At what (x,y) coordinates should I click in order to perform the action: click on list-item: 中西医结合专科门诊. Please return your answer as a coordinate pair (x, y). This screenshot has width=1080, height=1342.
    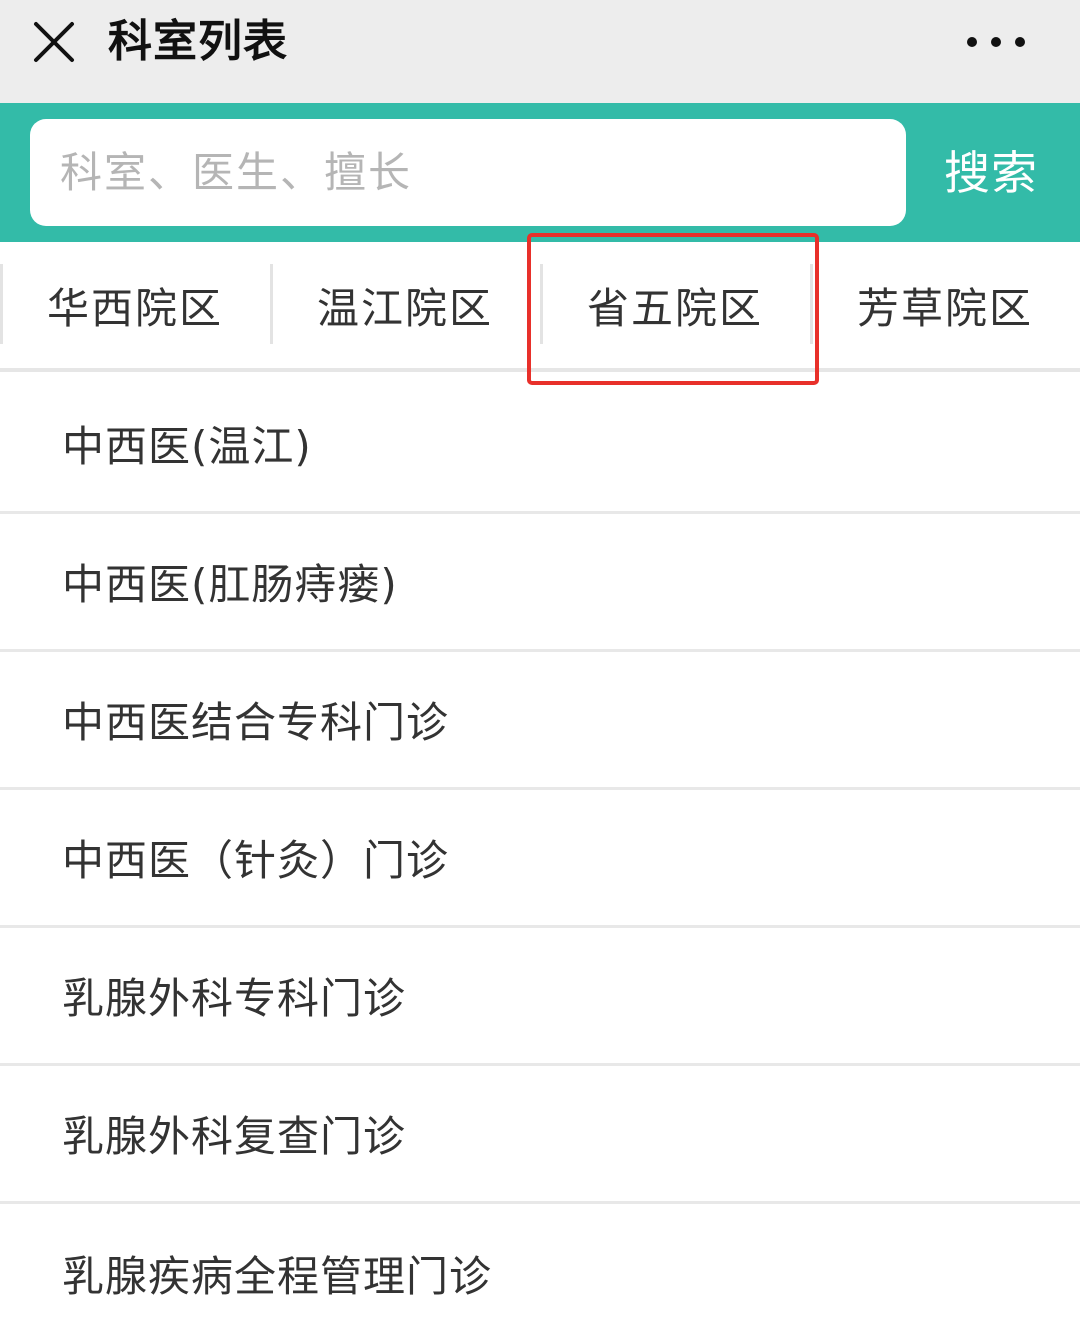
    Looking at the image, I should click on (540, 721).